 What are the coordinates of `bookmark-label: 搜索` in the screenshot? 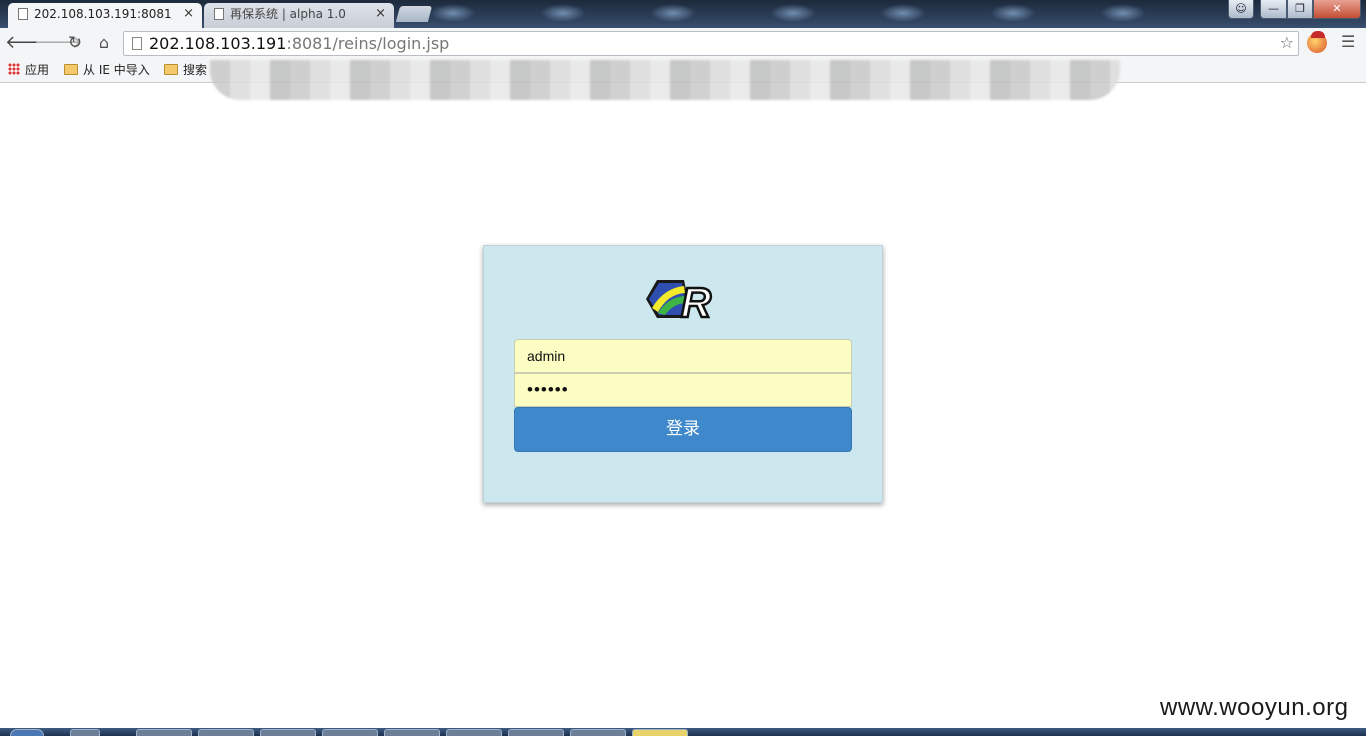 It's located at (195, 70).